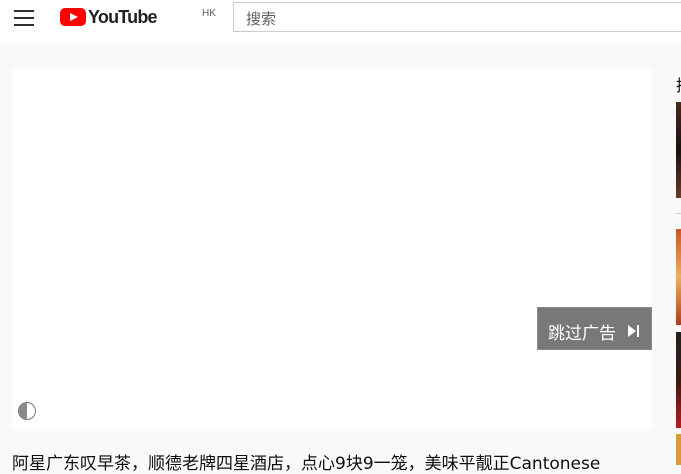 This screenshot has height=474, width=681. Describe the element at coordinates (73, 17) in the screenshot. I see `play-logo-icon` at that location.